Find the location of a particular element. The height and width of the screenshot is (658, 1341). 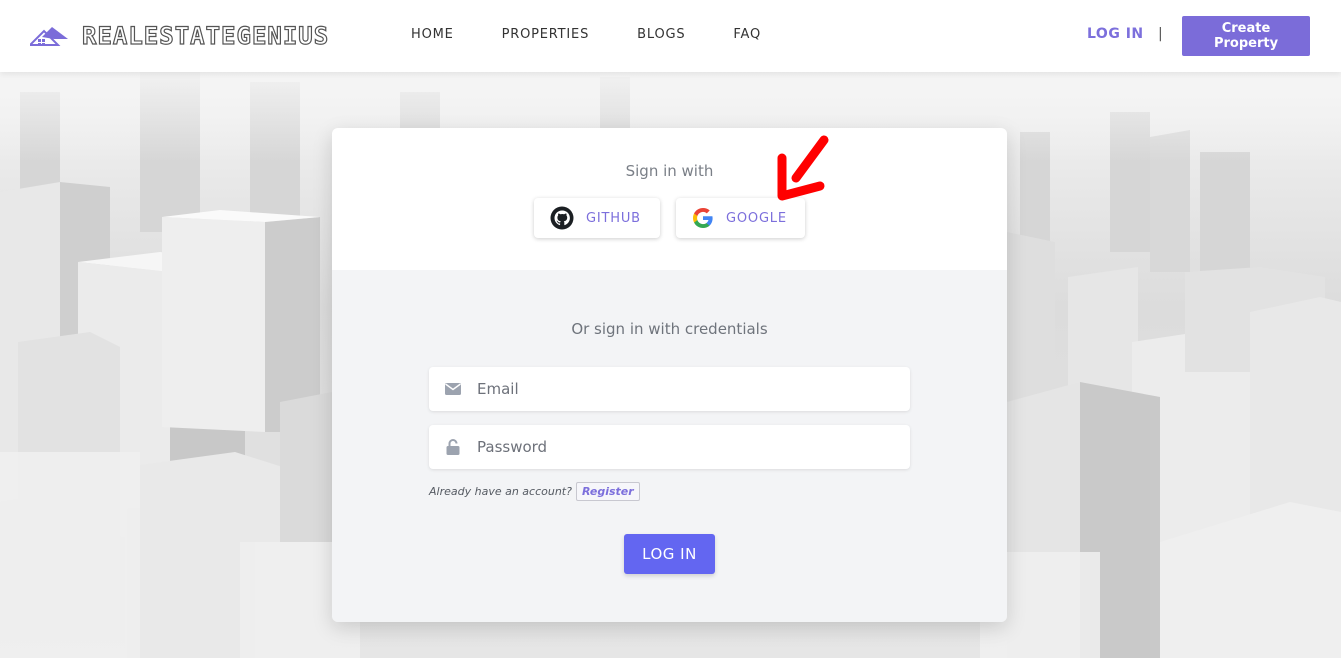

google-icon is located at coordinates (703, 218).